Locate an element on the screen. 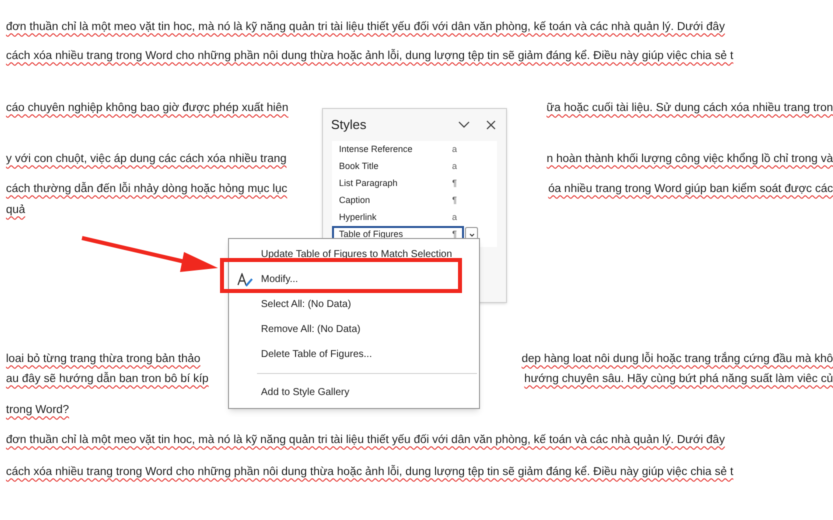 This screenshot has height=520, width=833. body-text: hướng chuyên sâu. Hãy cùng bứt phá năng suất làm viêc củ is located at coordinates (678, 380).